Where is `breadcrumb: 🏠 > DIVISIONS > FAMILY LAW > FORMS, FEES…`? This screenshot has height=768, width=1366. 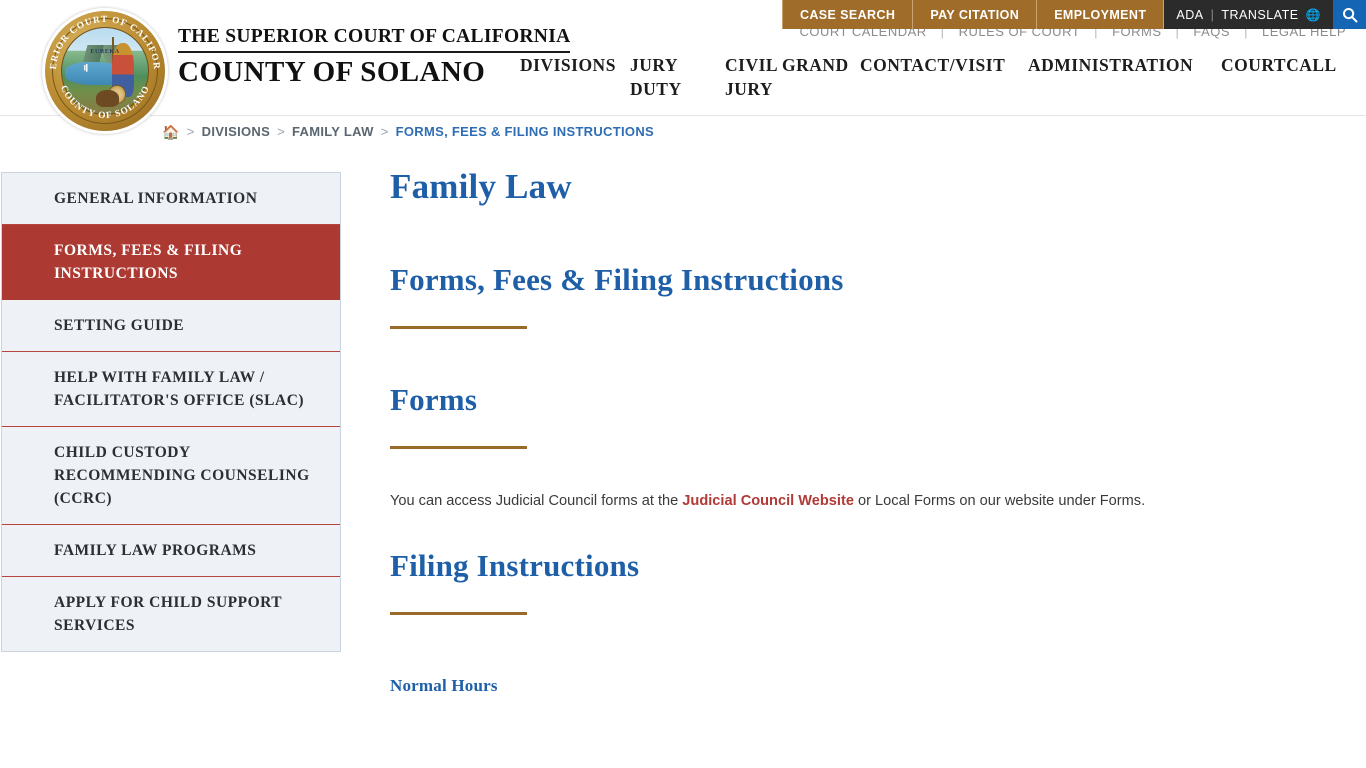
breadcrumb: 🏠 > DIVISIONS > FAMILY LAW > FORMS, FEES… is located at coordinates (408, 131).